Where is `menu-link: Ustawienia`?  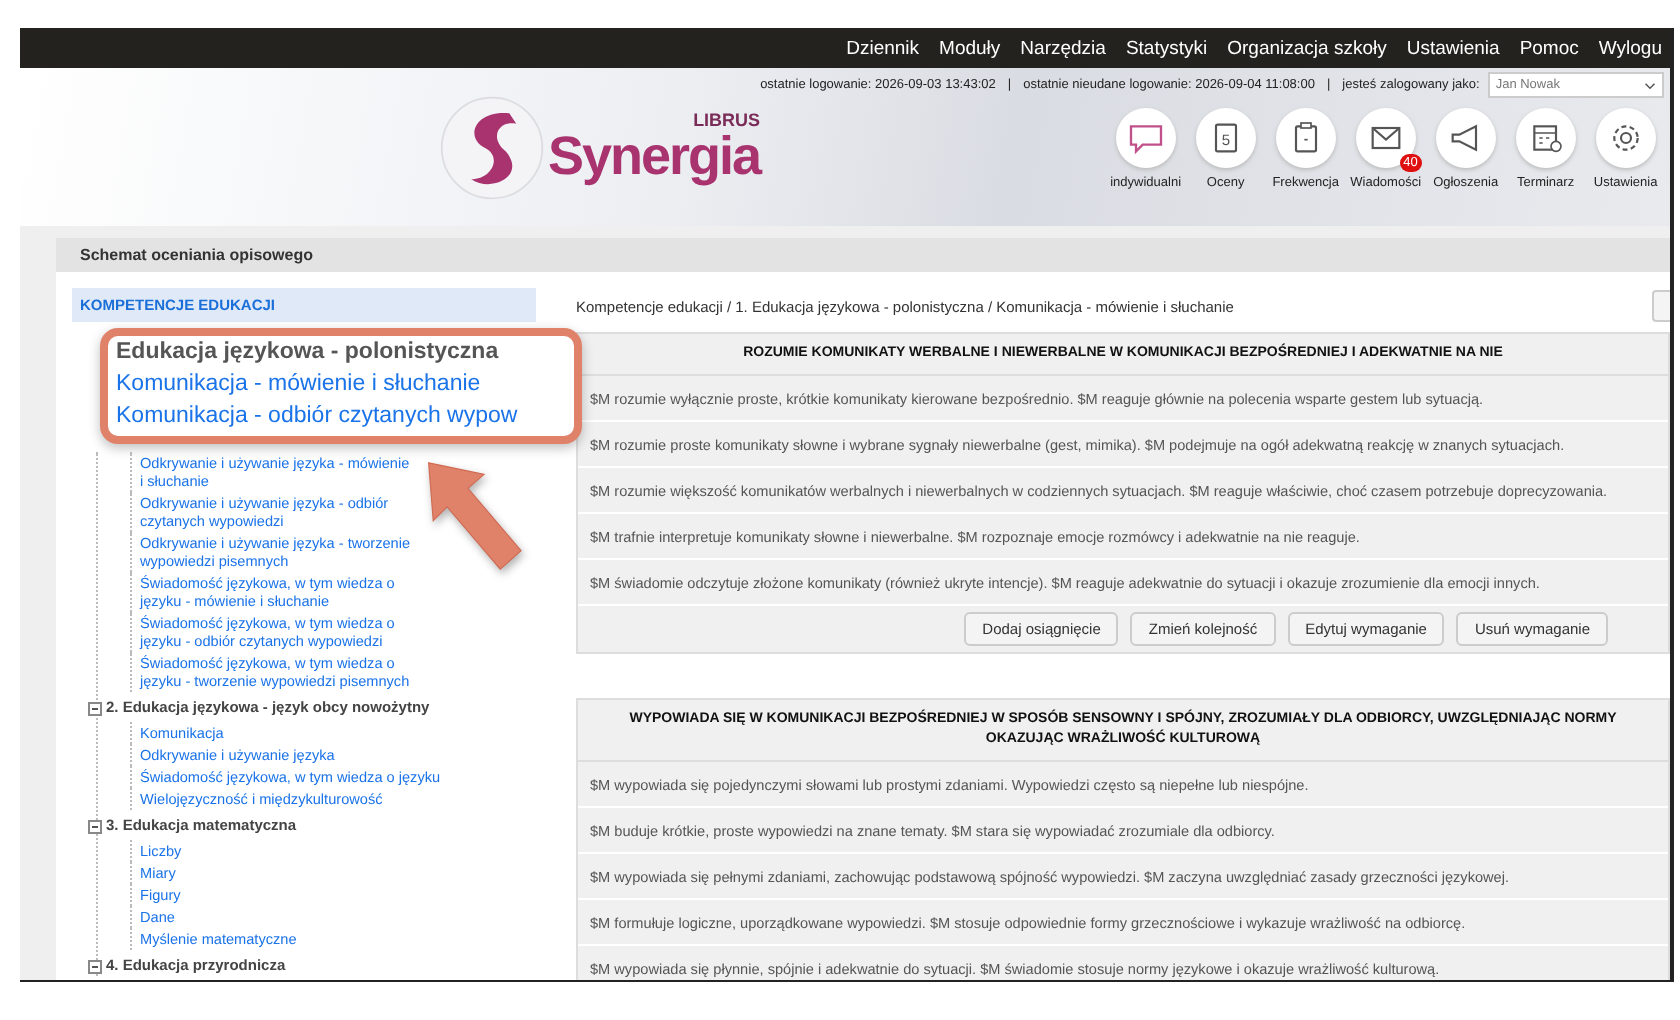
menu-link: Ustawienia is located at coordinates (1453, 48).